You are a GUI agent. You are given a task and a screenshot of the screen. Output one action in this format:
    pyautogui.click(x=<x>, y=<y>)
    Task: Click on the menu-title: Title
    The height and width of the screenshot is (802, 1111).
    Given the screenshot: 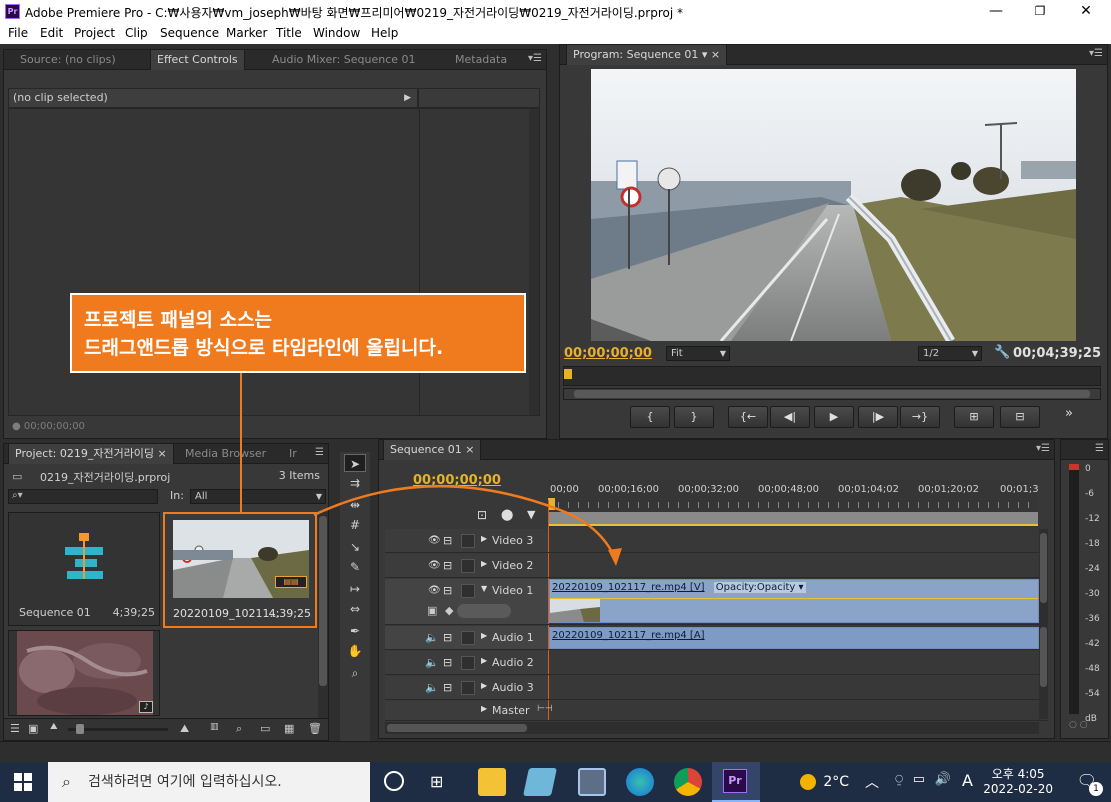 What is the action you would take?
    pyautogui.click(x=289, y=33)
    